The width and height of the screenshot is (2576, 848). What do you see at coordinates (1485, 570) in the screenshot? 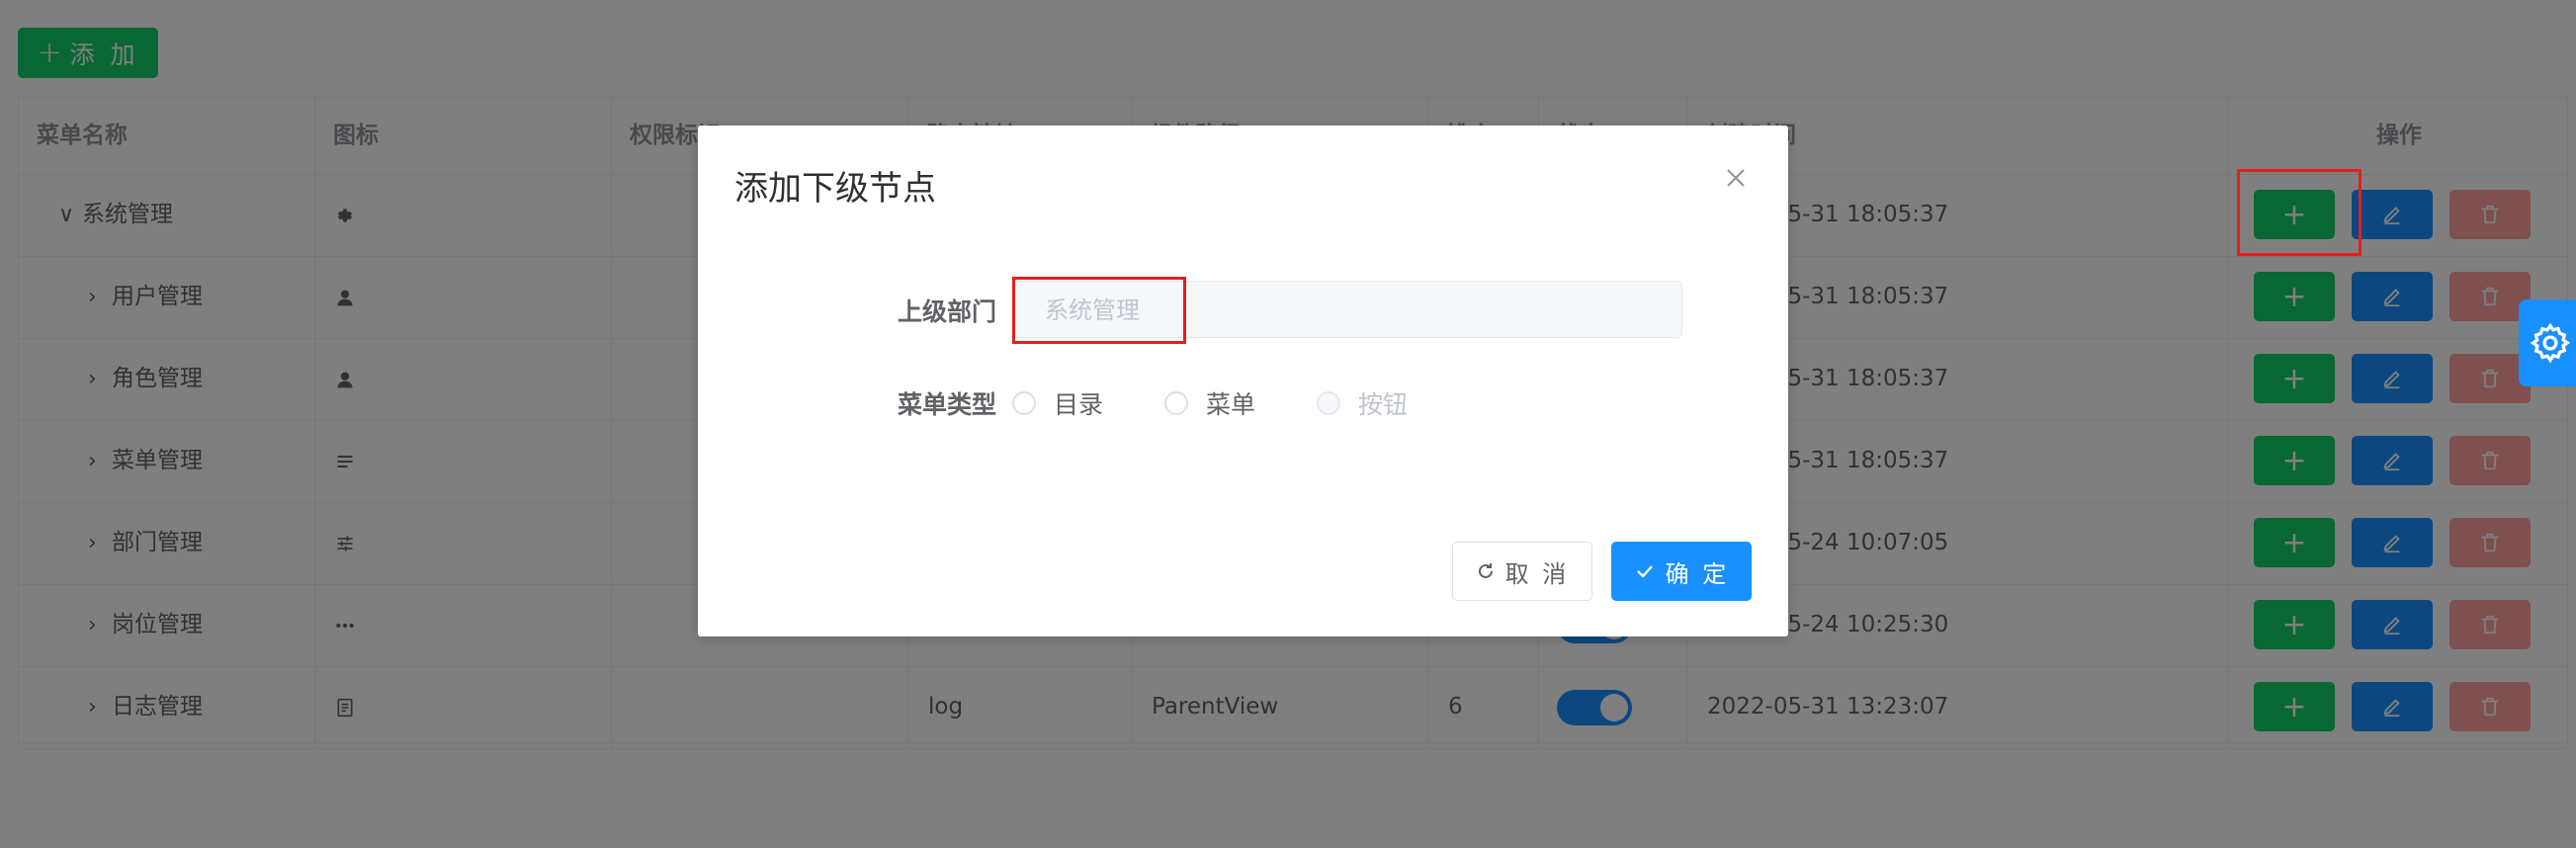
I see `refresh-icon` at bounding box center [1485, 570].